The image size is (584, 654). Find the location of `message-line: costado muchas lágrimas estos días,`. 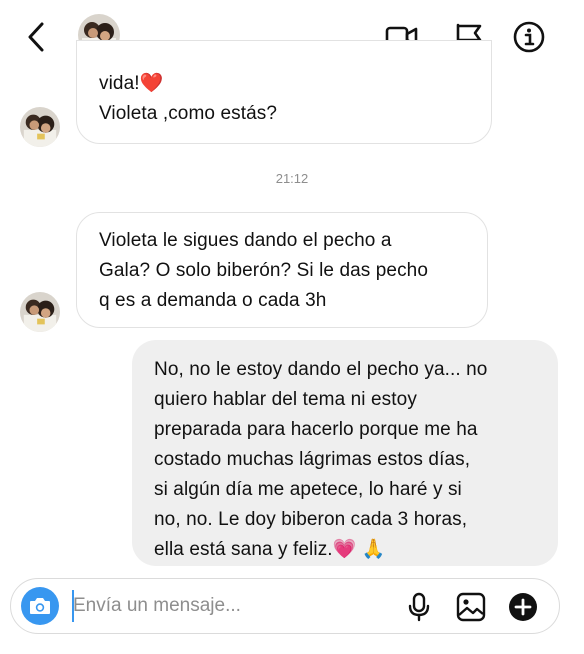

message-line: costado muchas lágrimas estos días, is located at coordinates (312, 459).